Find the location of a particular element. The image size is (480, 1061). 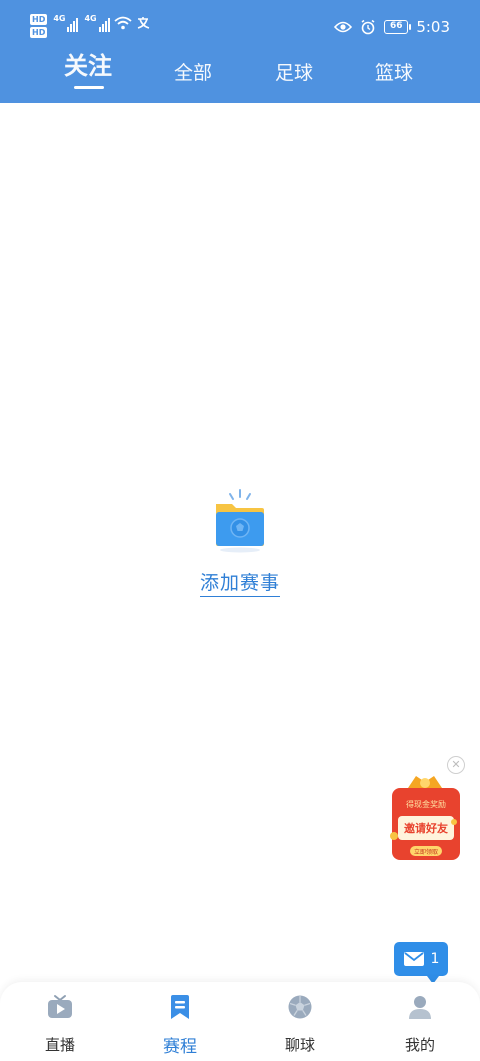

bottom-nav: 直播 赛程 聊球 我的 is located at coordinates (240, 1021).